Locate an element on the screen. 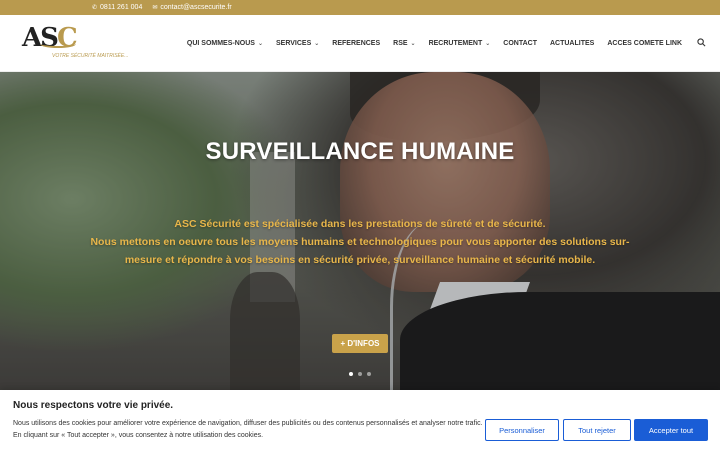 The width and height of the screenshot is (720, 450). nav-item-label: ACTUALITES is located at coordinates (572, 43).